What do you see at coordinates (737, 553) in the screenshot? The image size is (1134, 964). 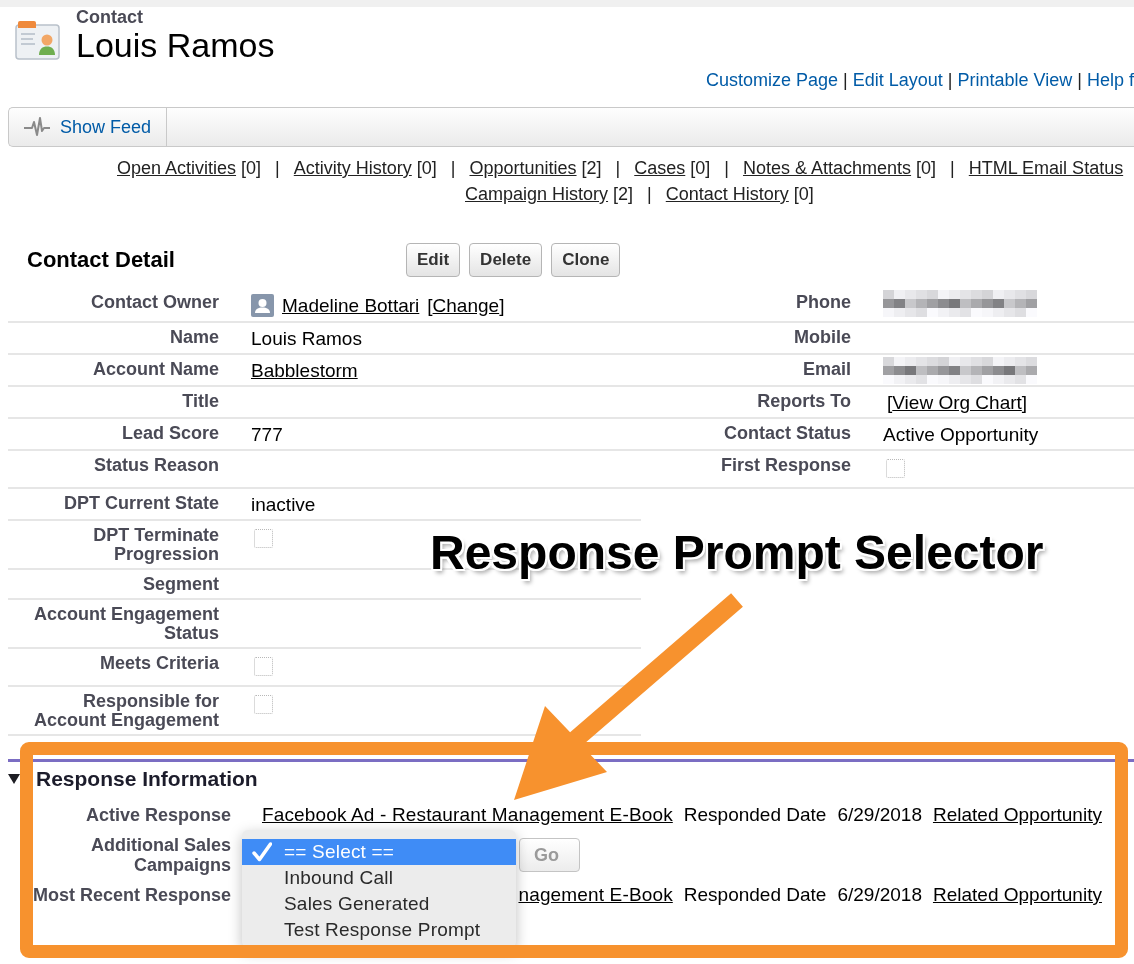 I see `annotation-text: Response Prompt Selector` at bounding box center [737, 553].